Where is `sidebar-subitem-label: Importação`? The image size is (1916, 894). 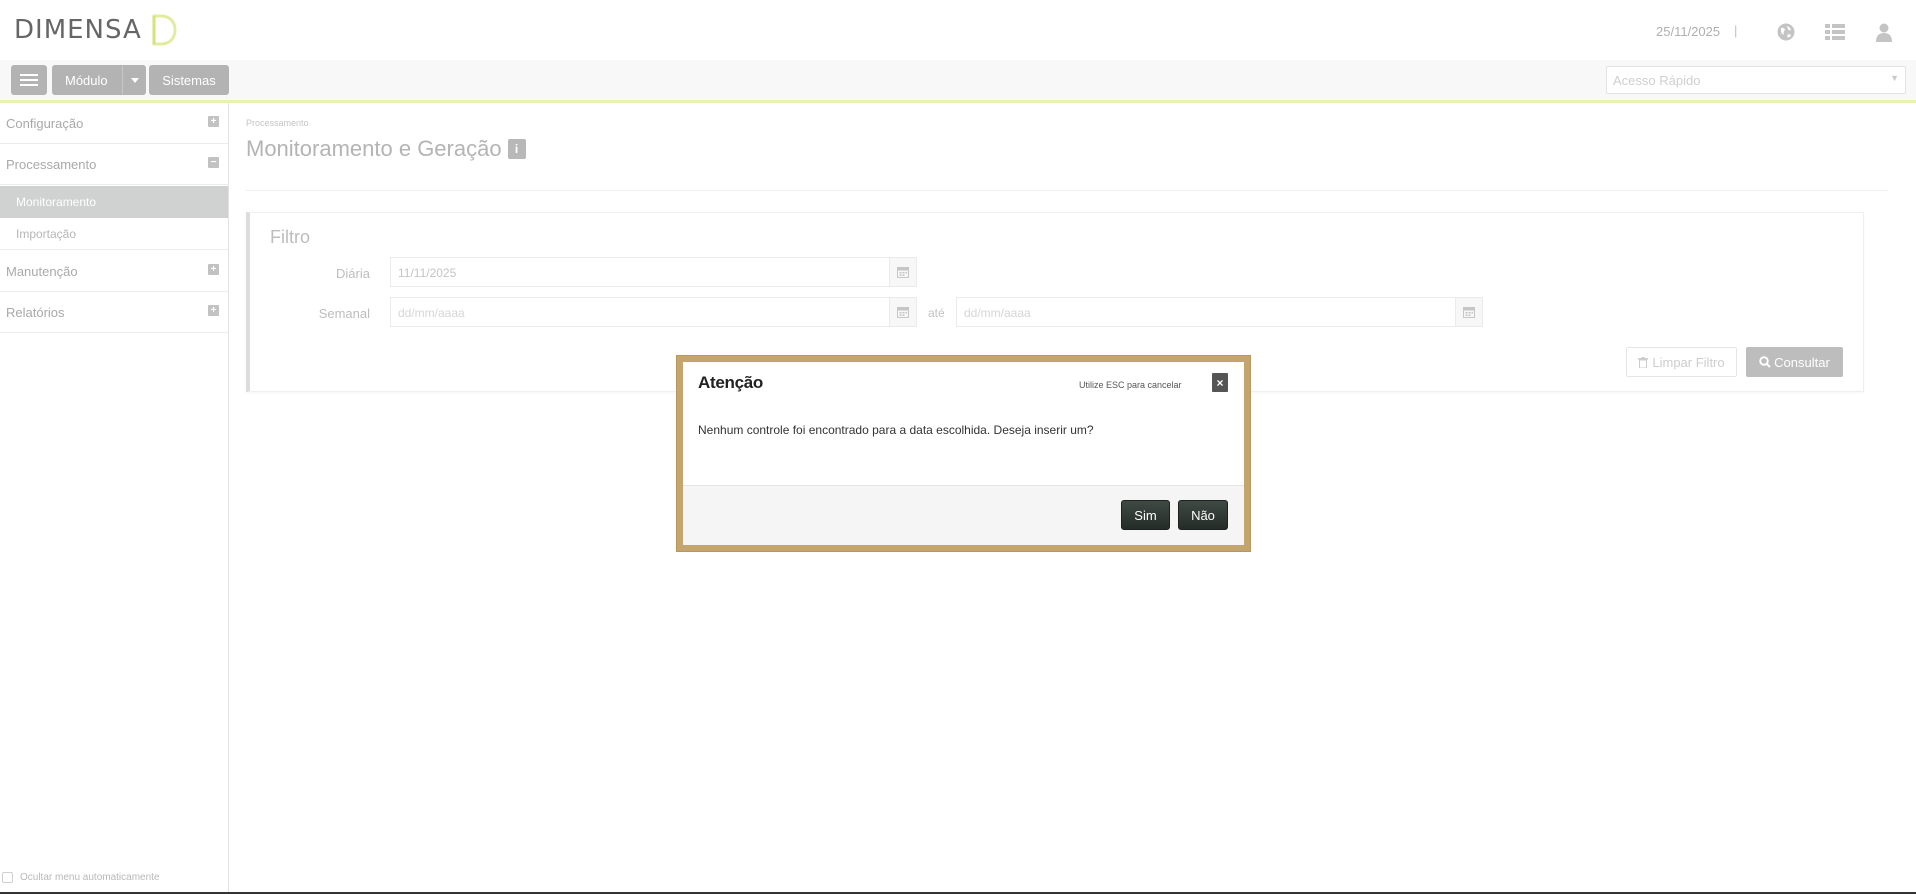 sidebar-subitem-label: Importação is located at coordinates (46, 233).